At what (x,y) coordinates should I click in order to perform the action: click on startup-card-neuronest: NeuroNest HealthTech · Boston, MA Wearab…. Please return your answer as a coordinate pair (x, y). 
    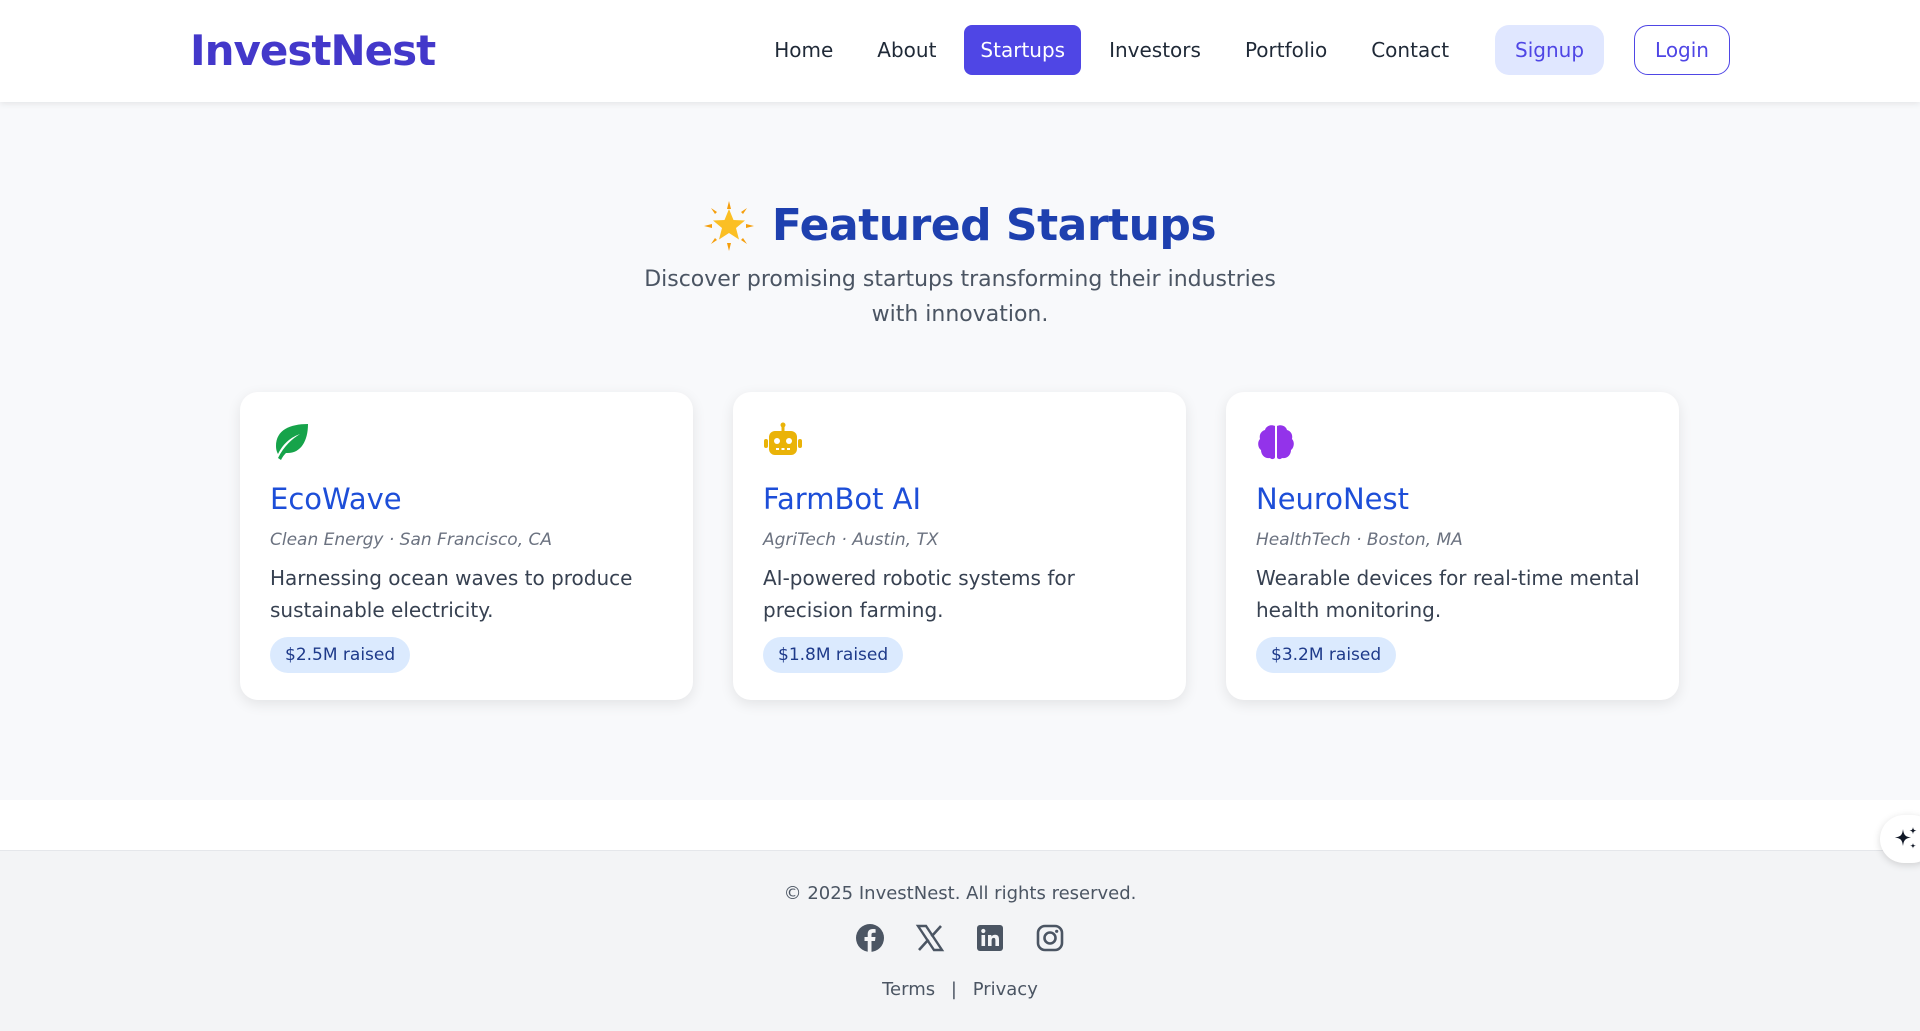
    Looking at the image, I should click on (1452, 546).